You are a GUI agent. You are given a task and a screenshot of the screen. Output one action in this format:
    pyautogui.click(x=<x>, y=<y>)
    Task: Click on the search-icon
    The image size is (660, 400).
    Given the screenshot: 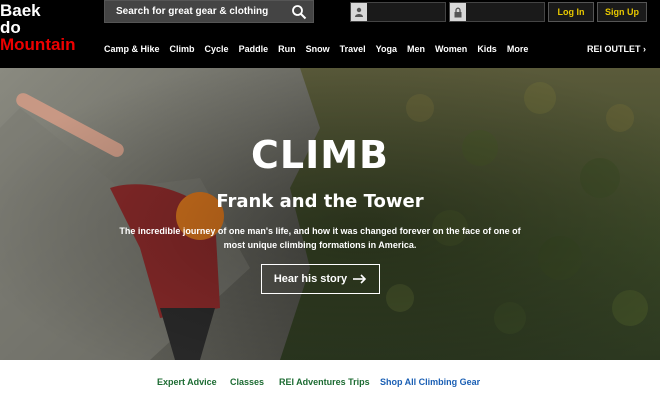 What is the action you would take?
    pyautogui.click(x=299, y=12)
    